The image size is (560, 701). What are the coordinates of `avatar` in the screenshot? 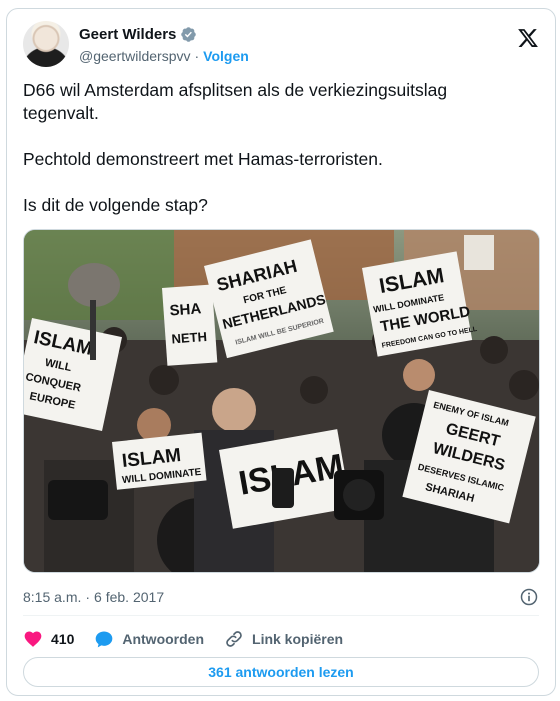 It's located at (46, 44).